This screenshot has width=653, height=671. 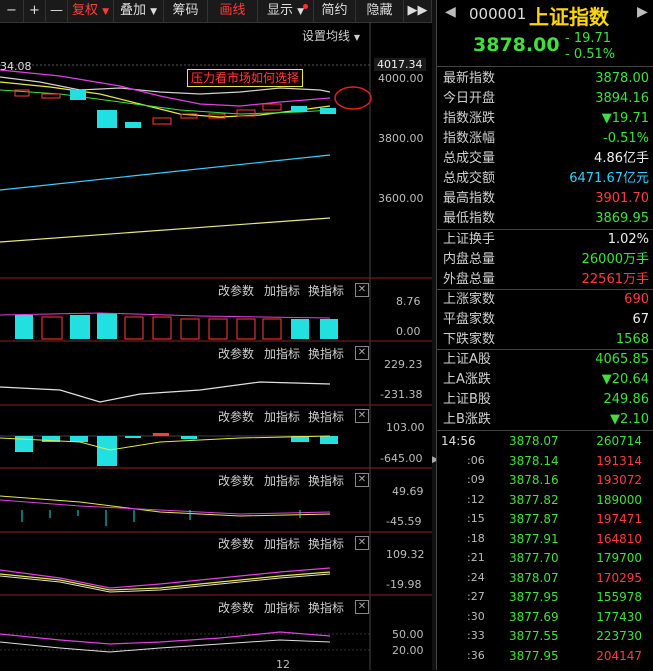 What do you see at coordinates (282, 353) in the screenshot?
I see `panel2-add-indicator-button: 加指标` at bounding box center [282, 353].